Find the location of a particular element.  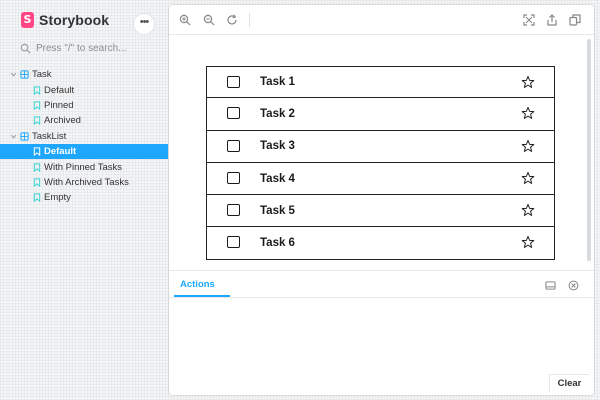

ellipsis-icon: ••• is located at coordinates (144, 21).